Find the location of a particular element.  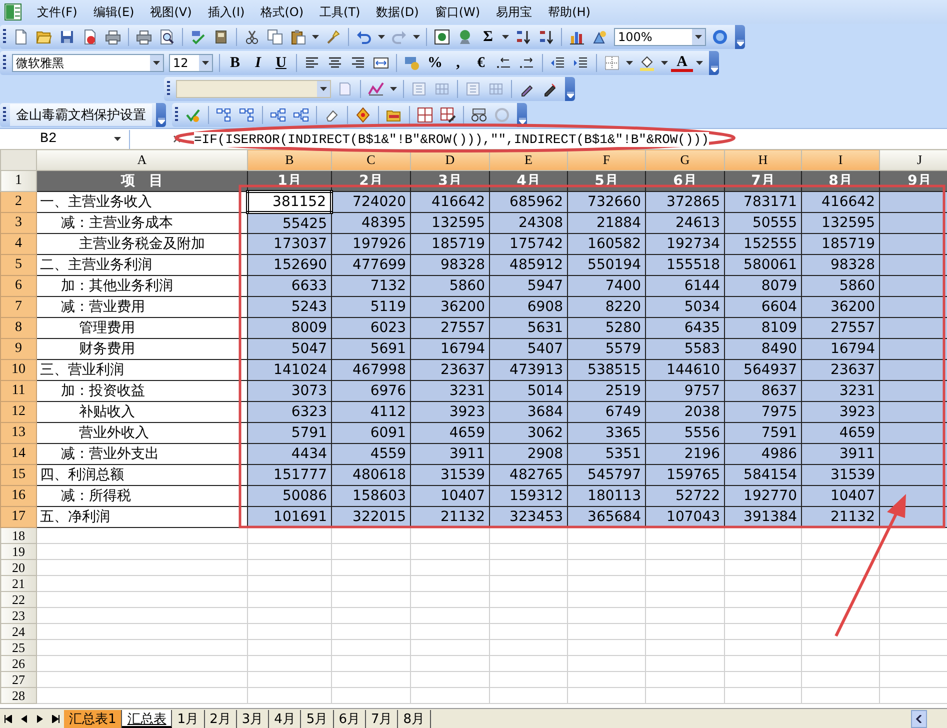

row-header: 25 is located at coordinates (18, 648).